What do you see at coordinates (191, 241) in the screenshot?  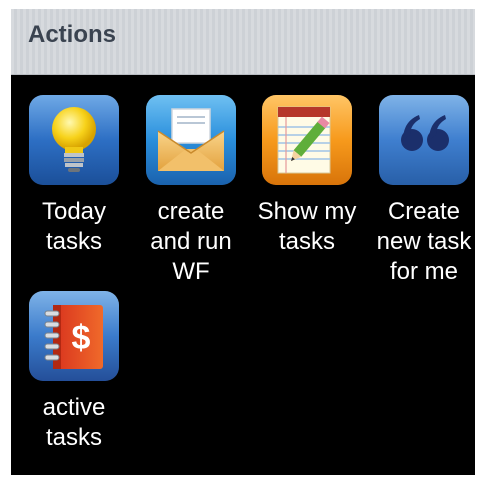 I see `action-label: create and run WF` at bounding box center [191, 241].